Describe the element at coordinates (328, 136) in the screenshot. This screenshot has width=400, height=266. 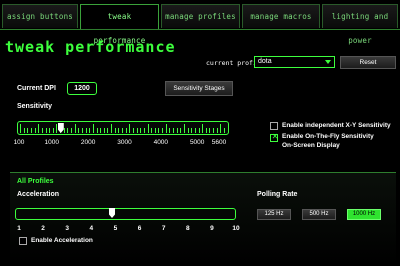
I see `on-the-fly-label: Enable On-The-Fly Sensitivity` at that location.